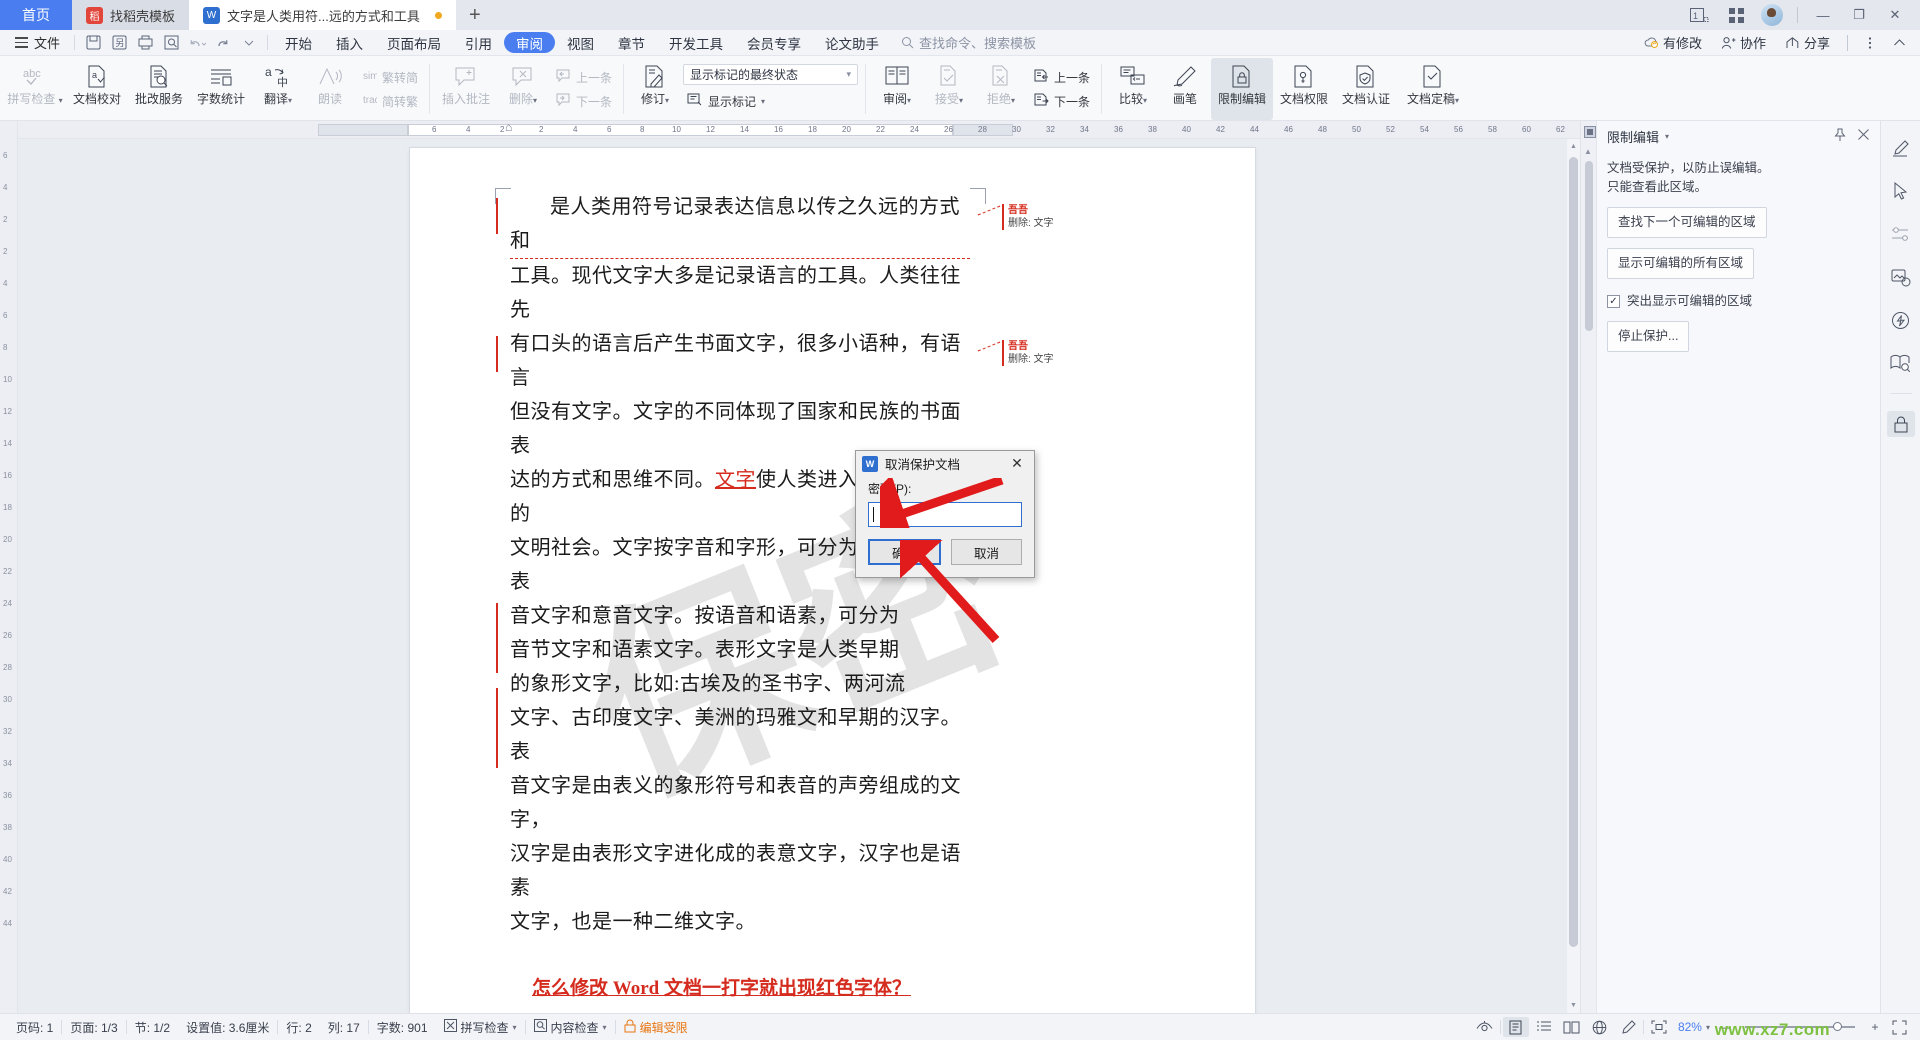 The width and height of the screenshot is (1920, 1040). I want to click on status-edit-restricted: 编辑受限, so click(656, 1027).